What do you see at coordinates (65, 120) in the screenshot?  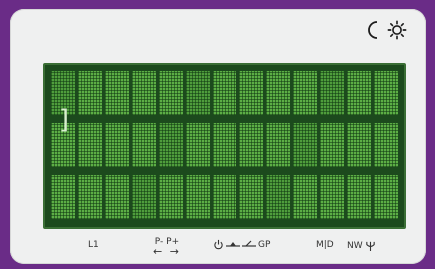 I see `cursor-bracket: ]` at bounding box center [65, 120].